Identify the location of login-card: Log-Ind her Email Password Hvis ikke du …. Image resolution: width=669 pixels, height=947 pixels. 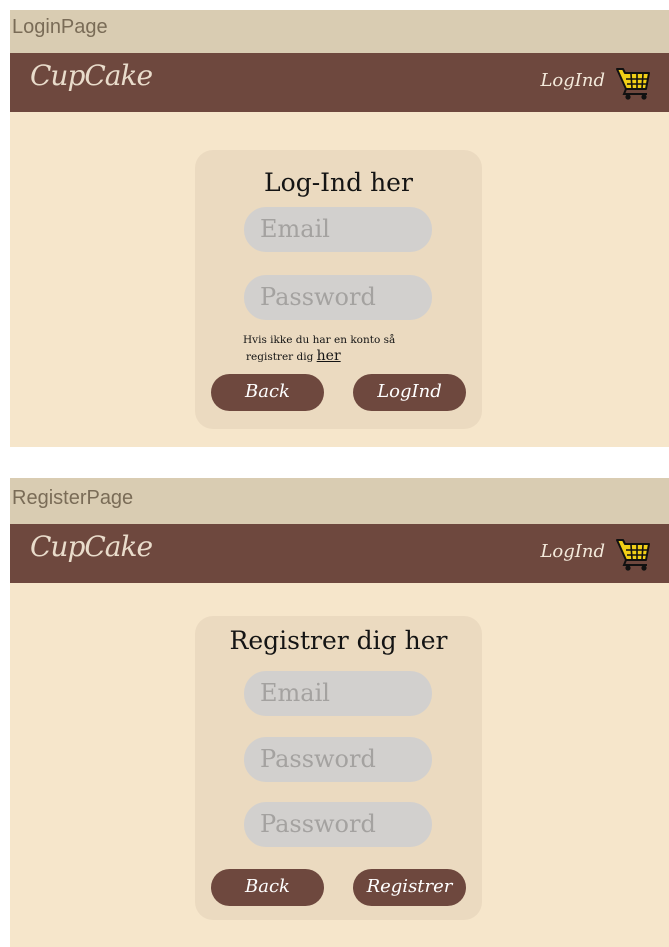
(338, 289).